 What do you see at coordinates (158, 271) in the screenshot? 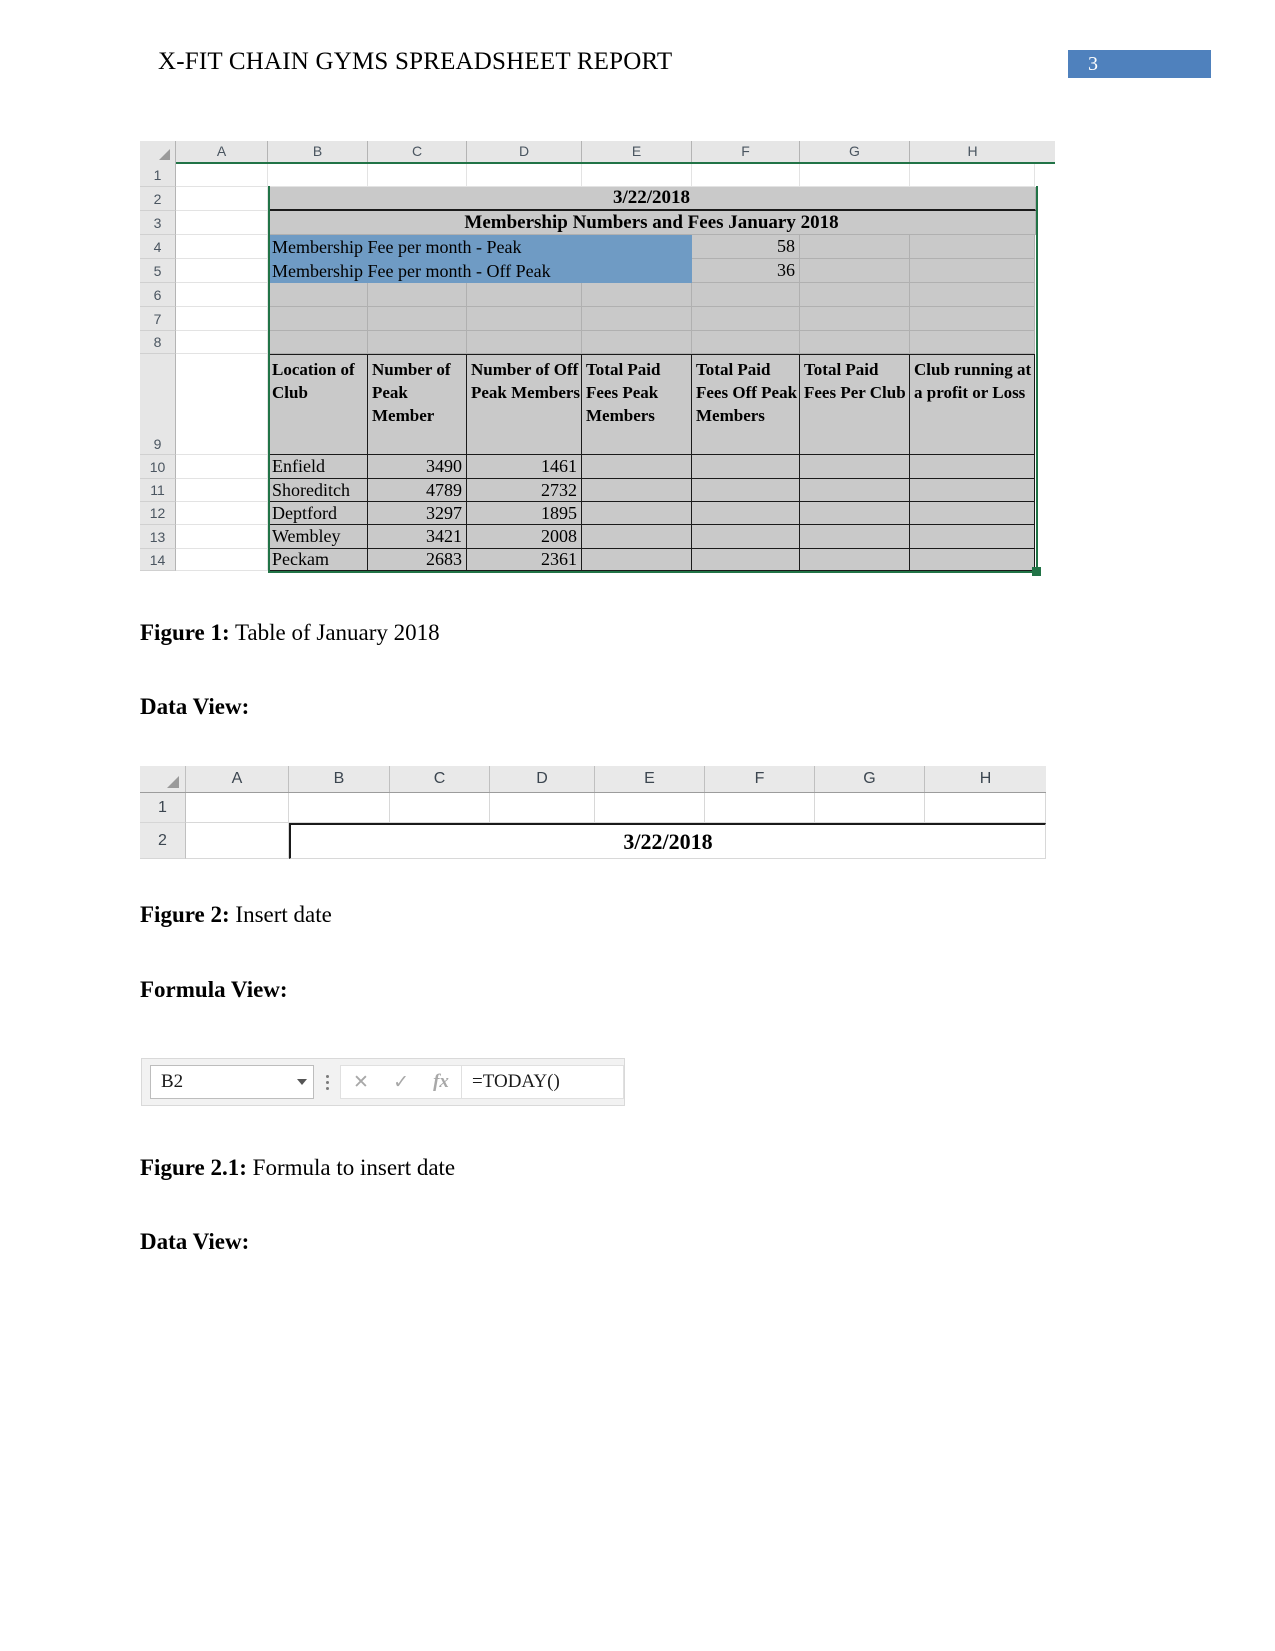
I see `row-number-5: 5` at bounding box center [158, 271].